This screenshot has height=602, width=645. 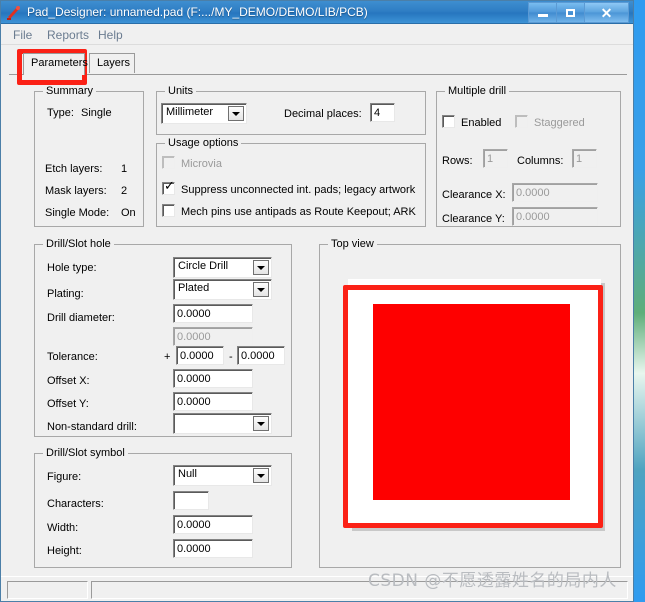 I want to click on maximize-button, so click(x=571, y=12).